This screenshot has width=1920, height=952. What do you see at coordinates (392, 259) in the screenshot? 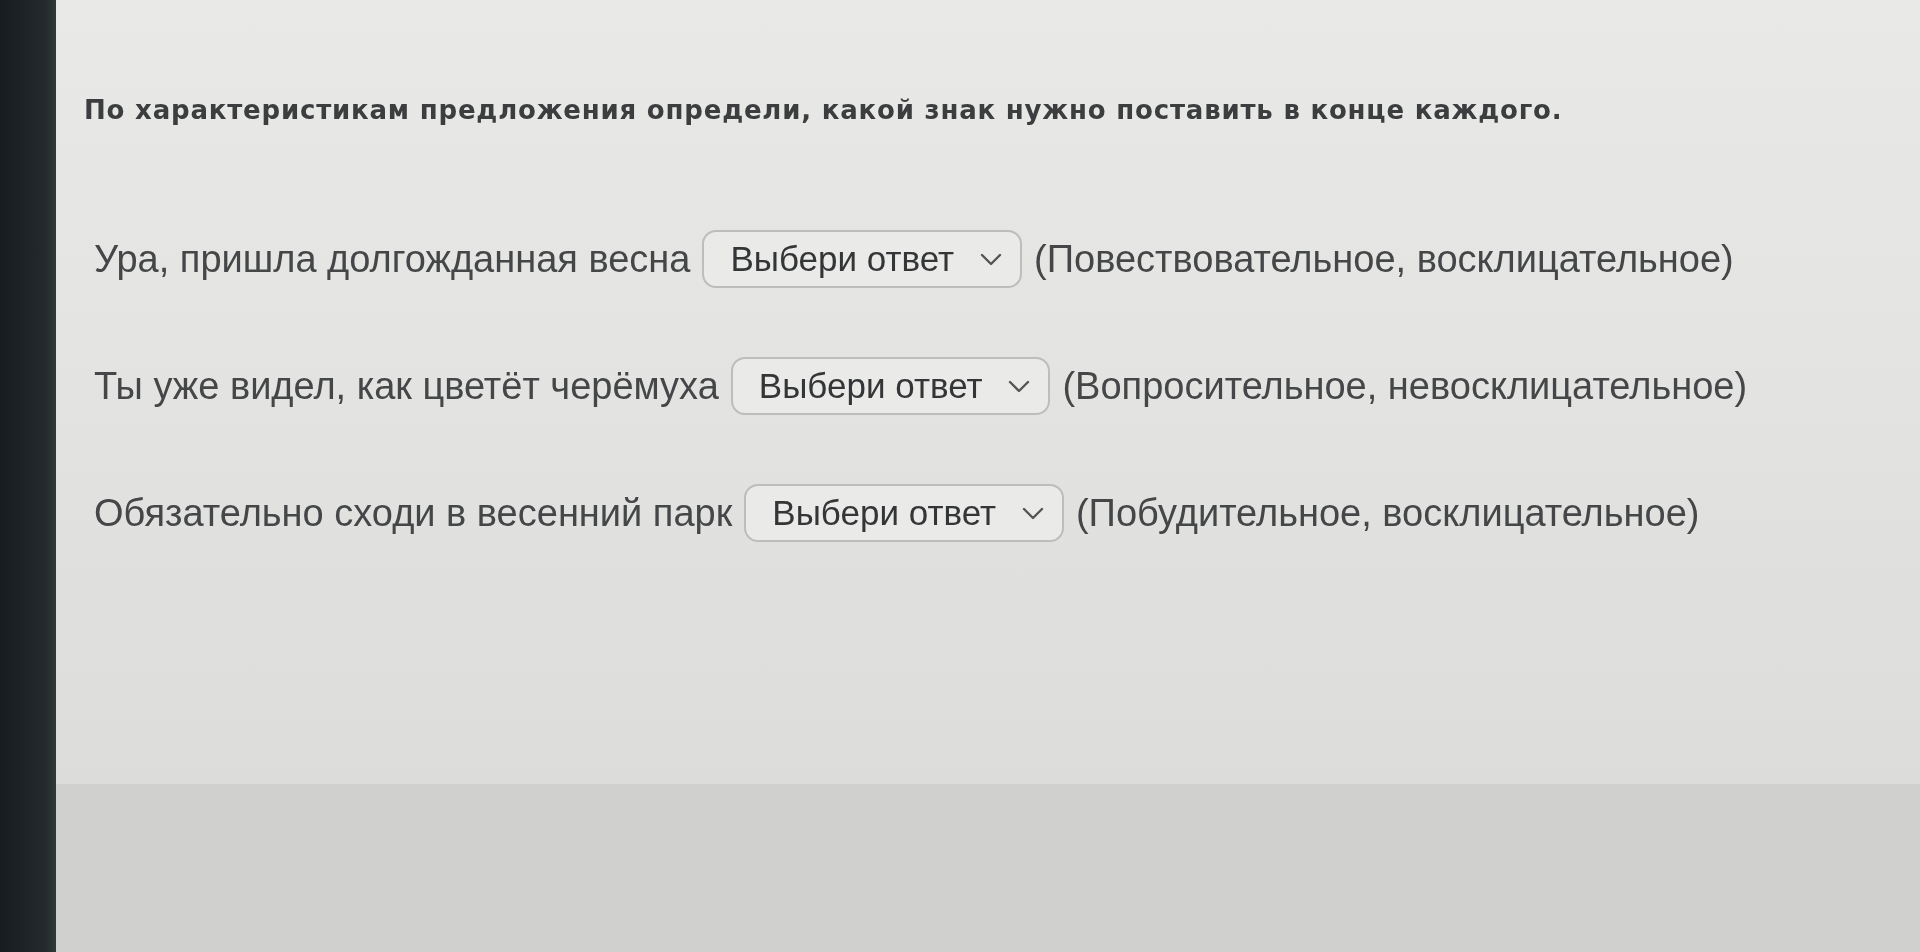
I see `sentence-text: Ура, пришла долгожданная весна` at bounding box center [392, 259].